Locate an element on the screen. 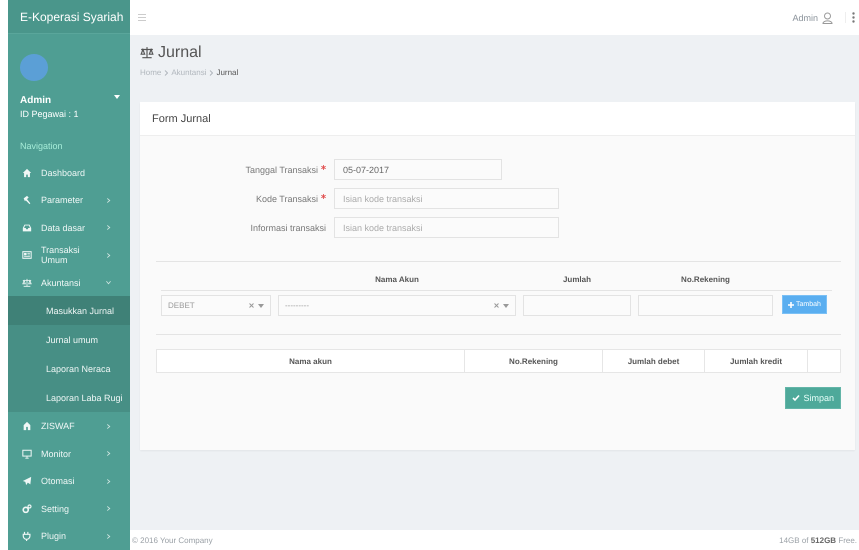 This screenshot has height=550, width=859. more-icon is located at coordinates (850, 17).